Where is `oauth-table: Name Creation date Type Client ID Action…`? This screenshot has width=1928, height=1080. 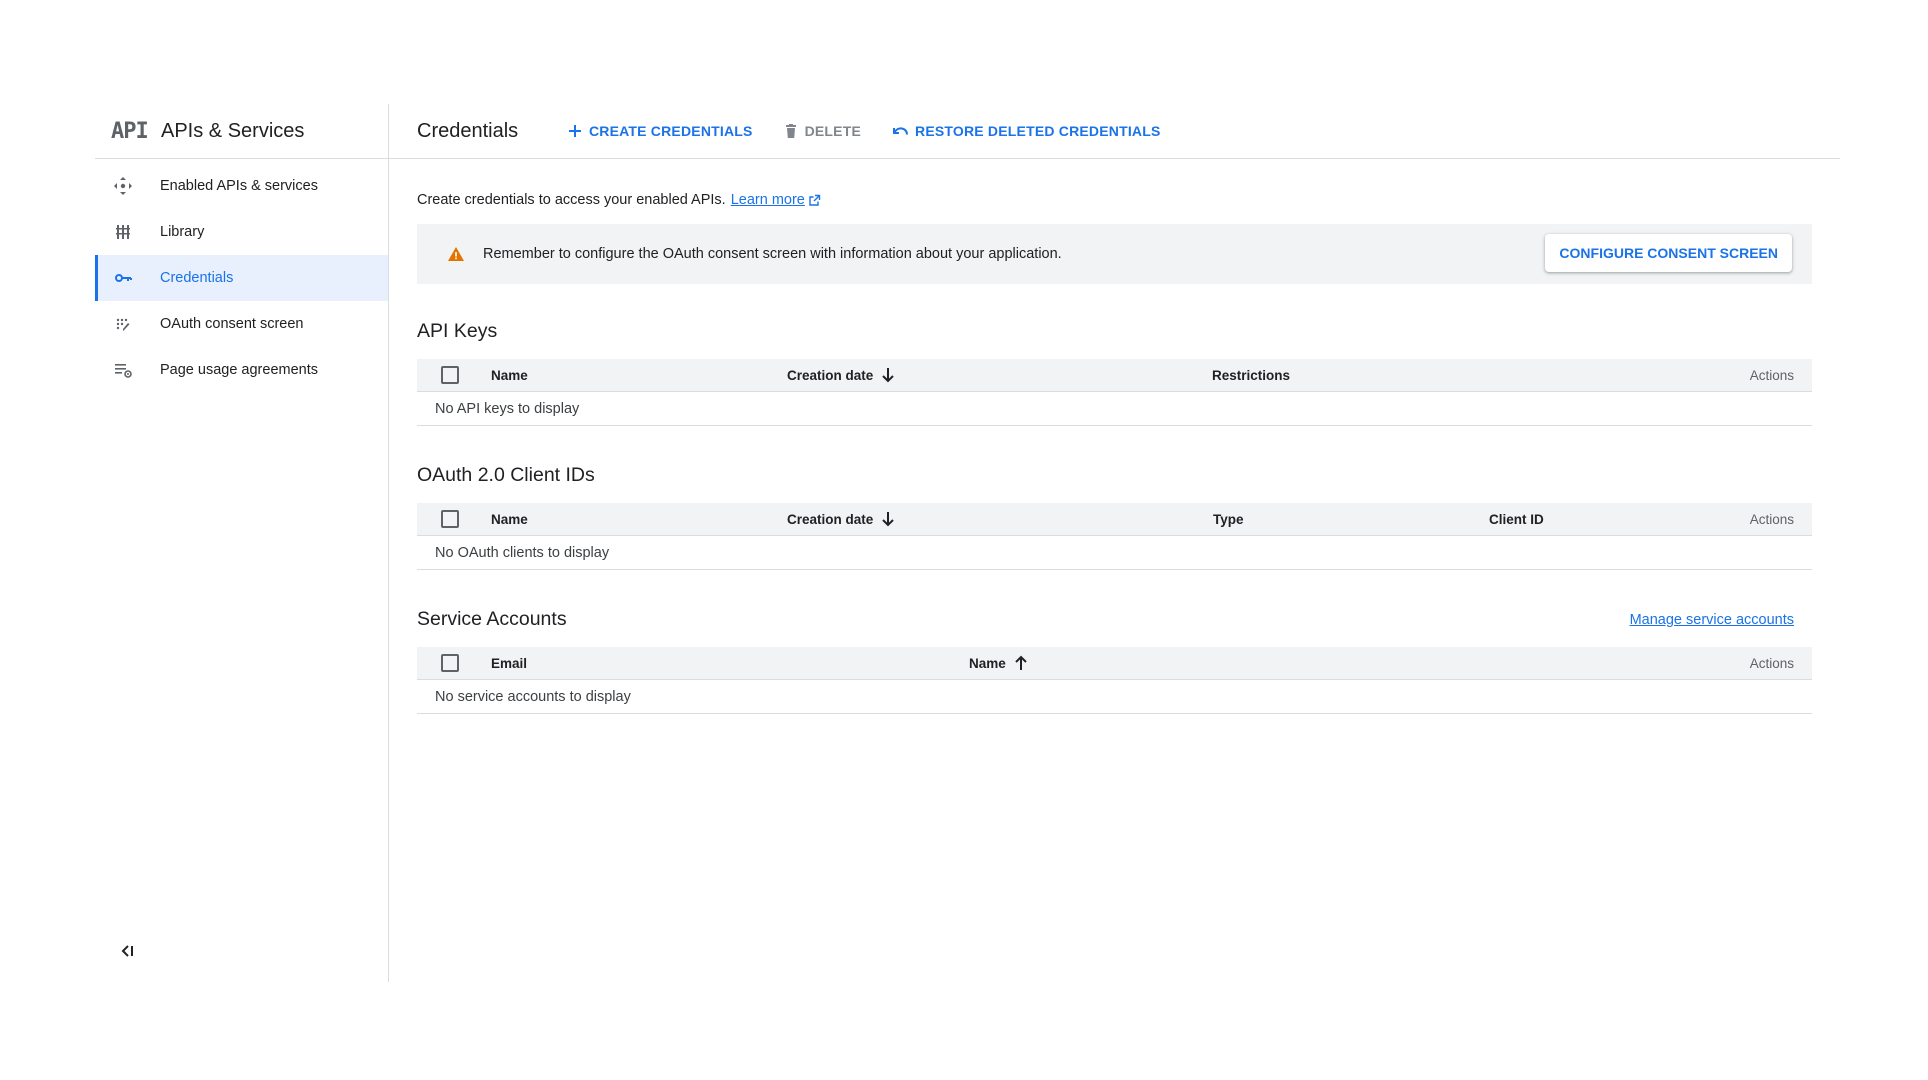
oauth-table: Name Creation date Type Client ID Action… is located at coordinates (1114, 536).